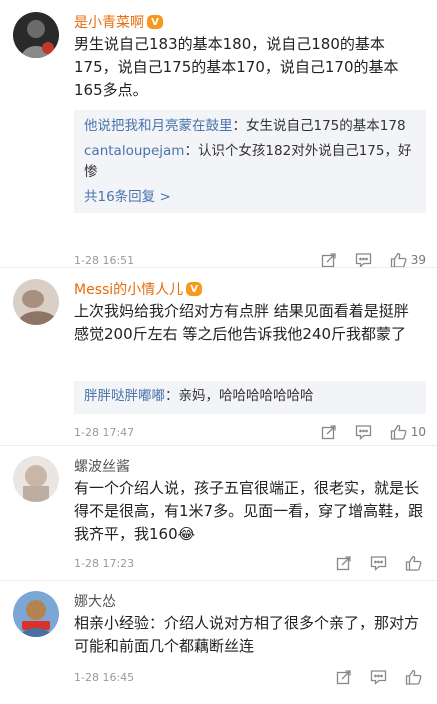 Image resolution: width=437 pixels, height=704 pixels. I want to click on like-button: 10, so click(408, 432).